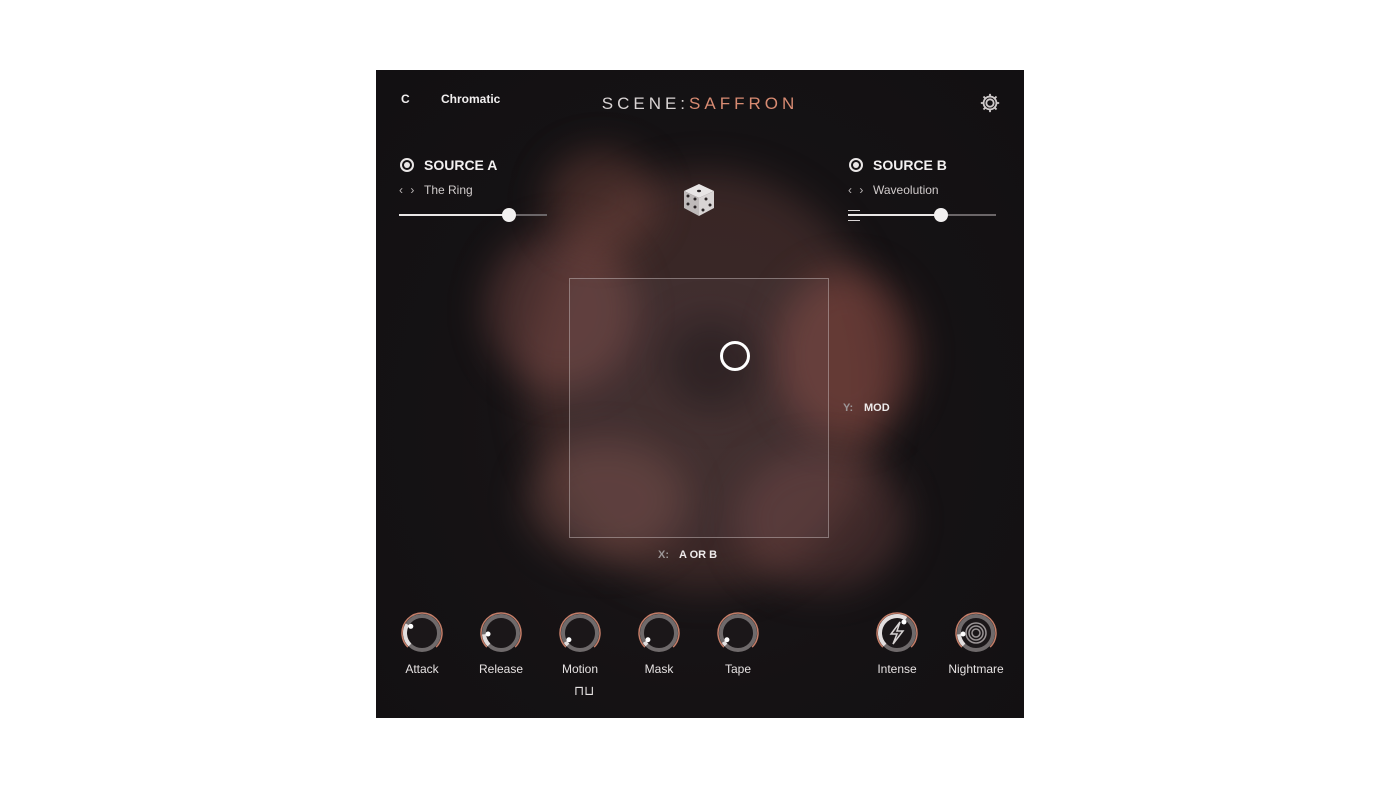  What do you see at coordinates (645, 103) in the screenshot?
I see `title-prefix: SCENE:` at bounding box center [645, 103].